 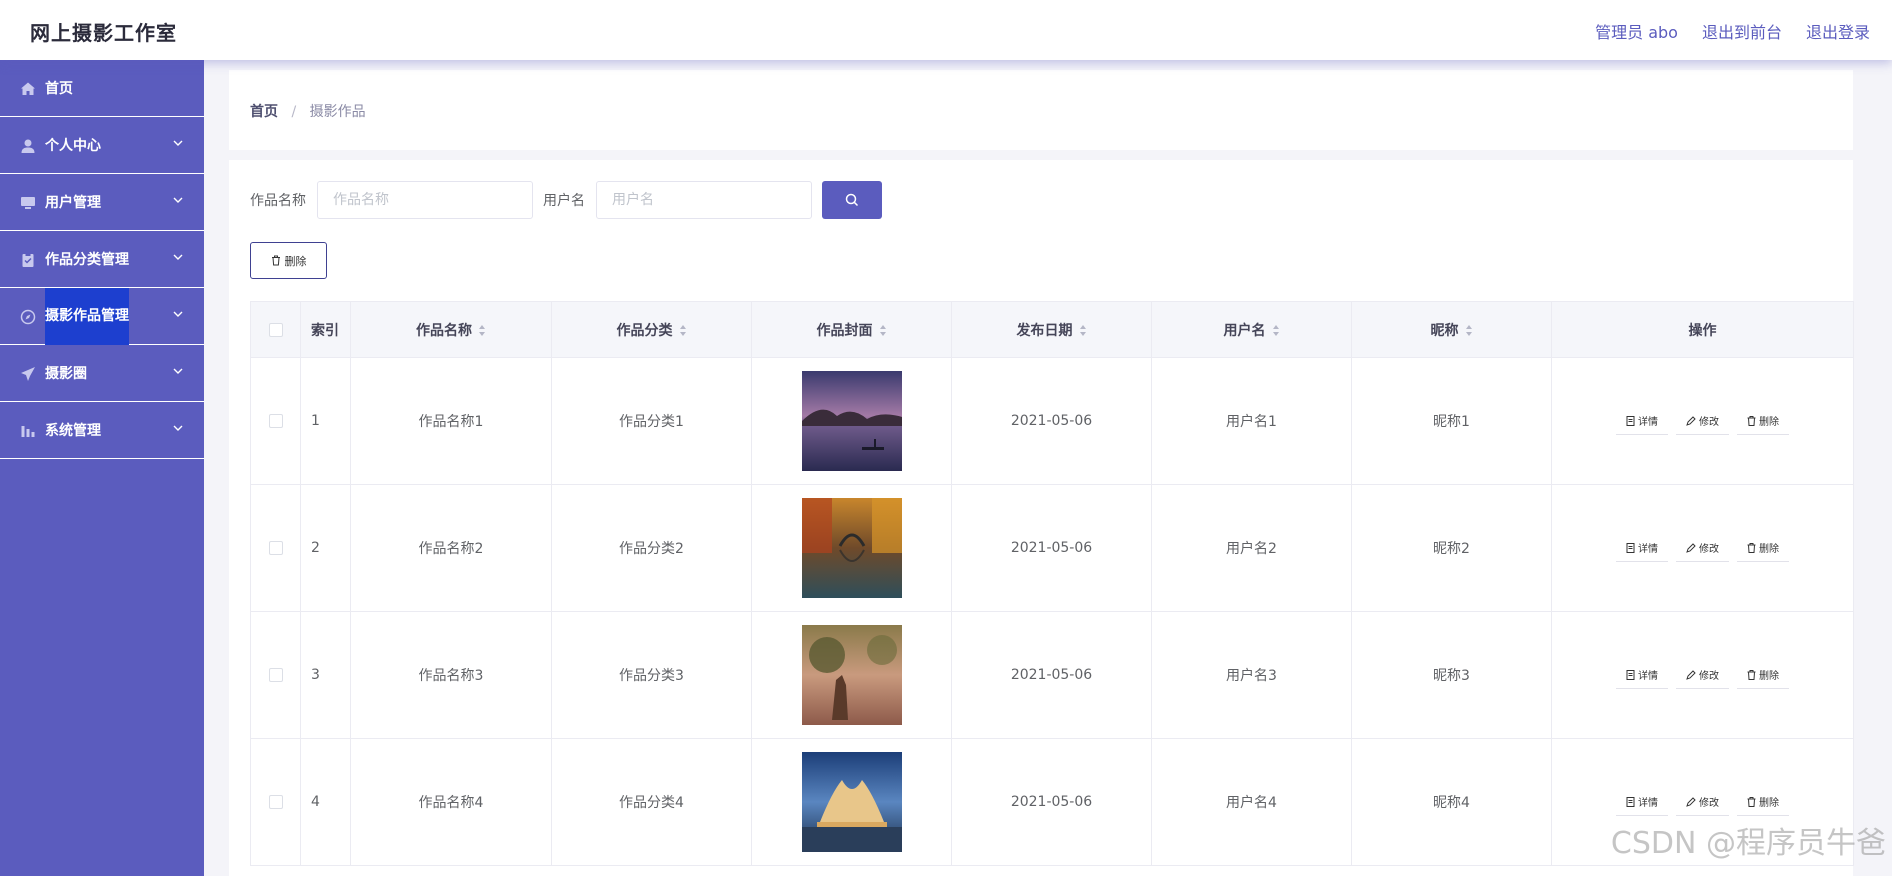 What do you see at coordinates (73, 146) in the screenshot?
I see `sidebar-item-label: 个人中心` at bounding box center [73, 146].